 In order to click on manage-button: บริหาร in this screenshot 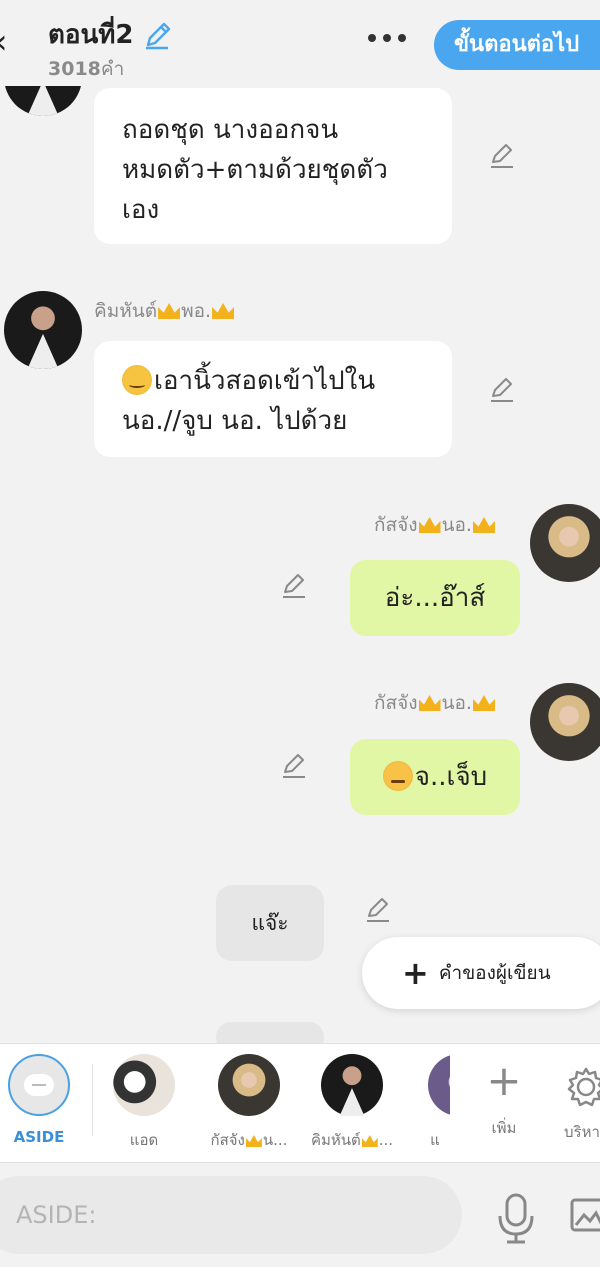, I will do `click(578, 1101)`.